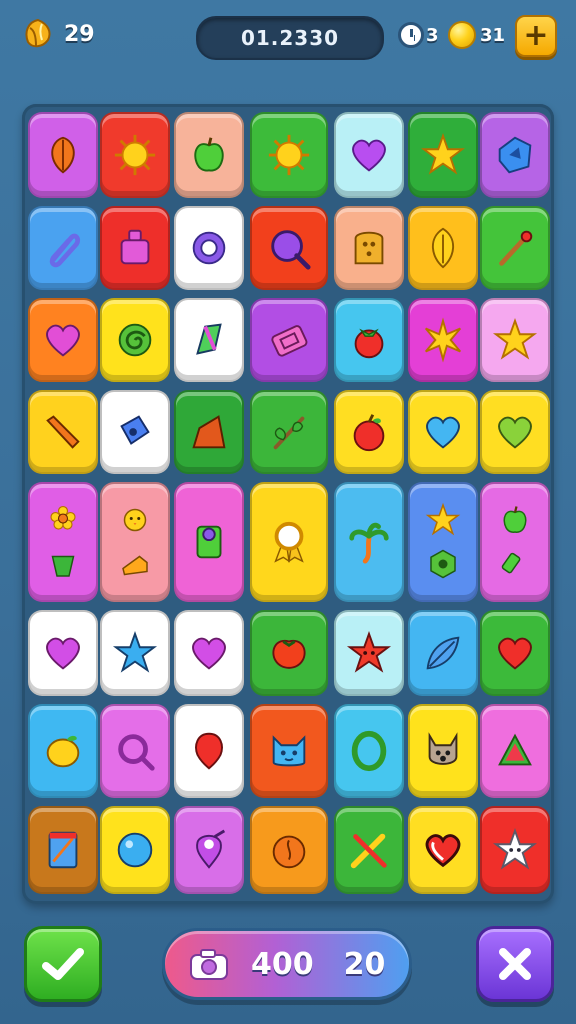 The width and height of the screenshot is (576, 1024). I want to click on tile-r5-c4, so click(289, 542).